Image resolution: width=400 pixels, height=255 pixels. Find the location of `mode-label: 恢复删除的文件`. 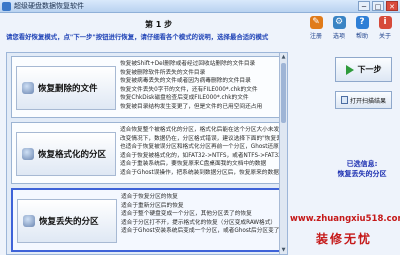

mode-label: 恢复删除的文件 is located at coordinates (68, 89).